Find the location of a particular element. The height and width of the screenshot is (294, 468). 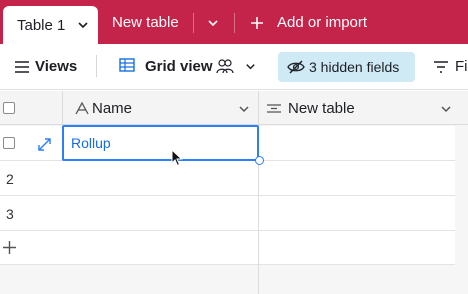

column-header-new-table: New table is located at coordinates (363, 108).